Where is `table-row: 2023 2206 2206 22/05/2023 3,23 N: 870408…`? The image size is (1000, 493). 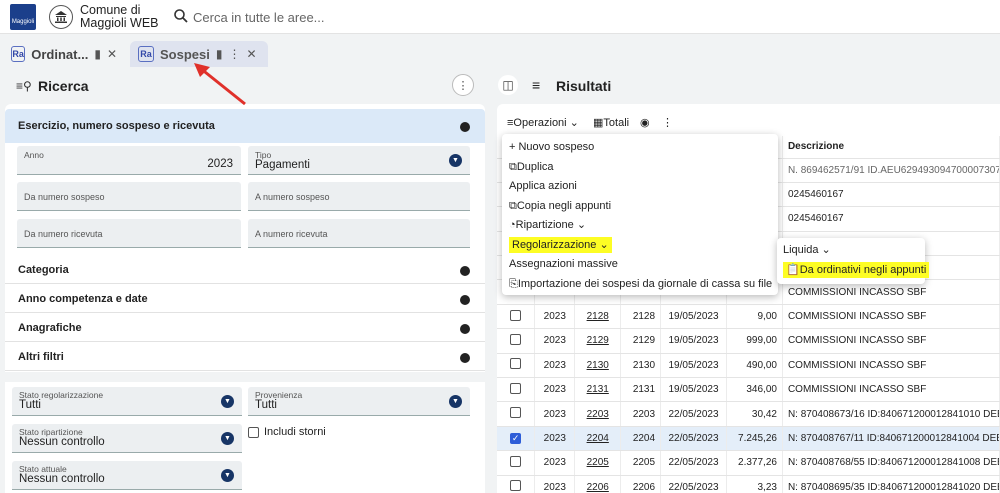 table-row: 2023 2206 2206 22/05/2023 3,23 N: 870408… is located at coordinates (748, 484).